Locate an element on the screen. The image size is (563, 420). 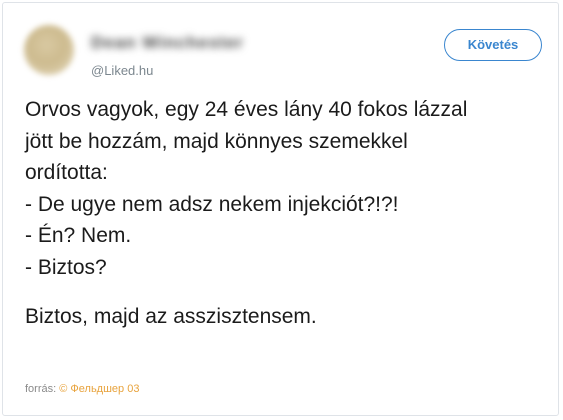
source-link: © Фельдшер 03 is located at coordinates (99, 389).